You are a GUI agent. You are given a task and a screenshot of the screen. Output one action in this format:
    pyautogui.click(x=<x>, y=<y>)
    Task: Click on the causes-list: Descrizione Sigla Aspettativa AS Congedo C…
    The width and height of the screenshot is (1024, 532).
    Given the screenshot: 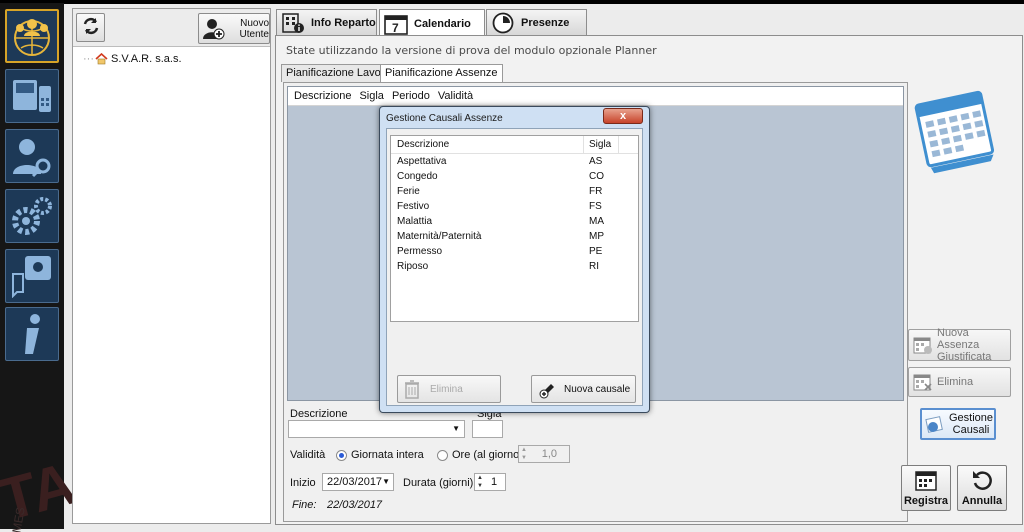 What is the action you would take?
    pyautogui.click(x=514, y=228)
    